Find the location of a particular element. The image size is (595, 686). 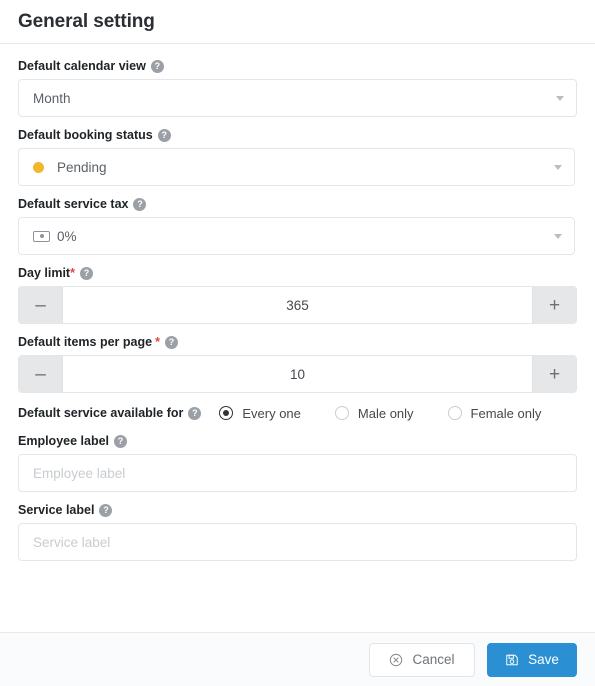

booking-status-select: Pending is located at coordinates (296, 167).